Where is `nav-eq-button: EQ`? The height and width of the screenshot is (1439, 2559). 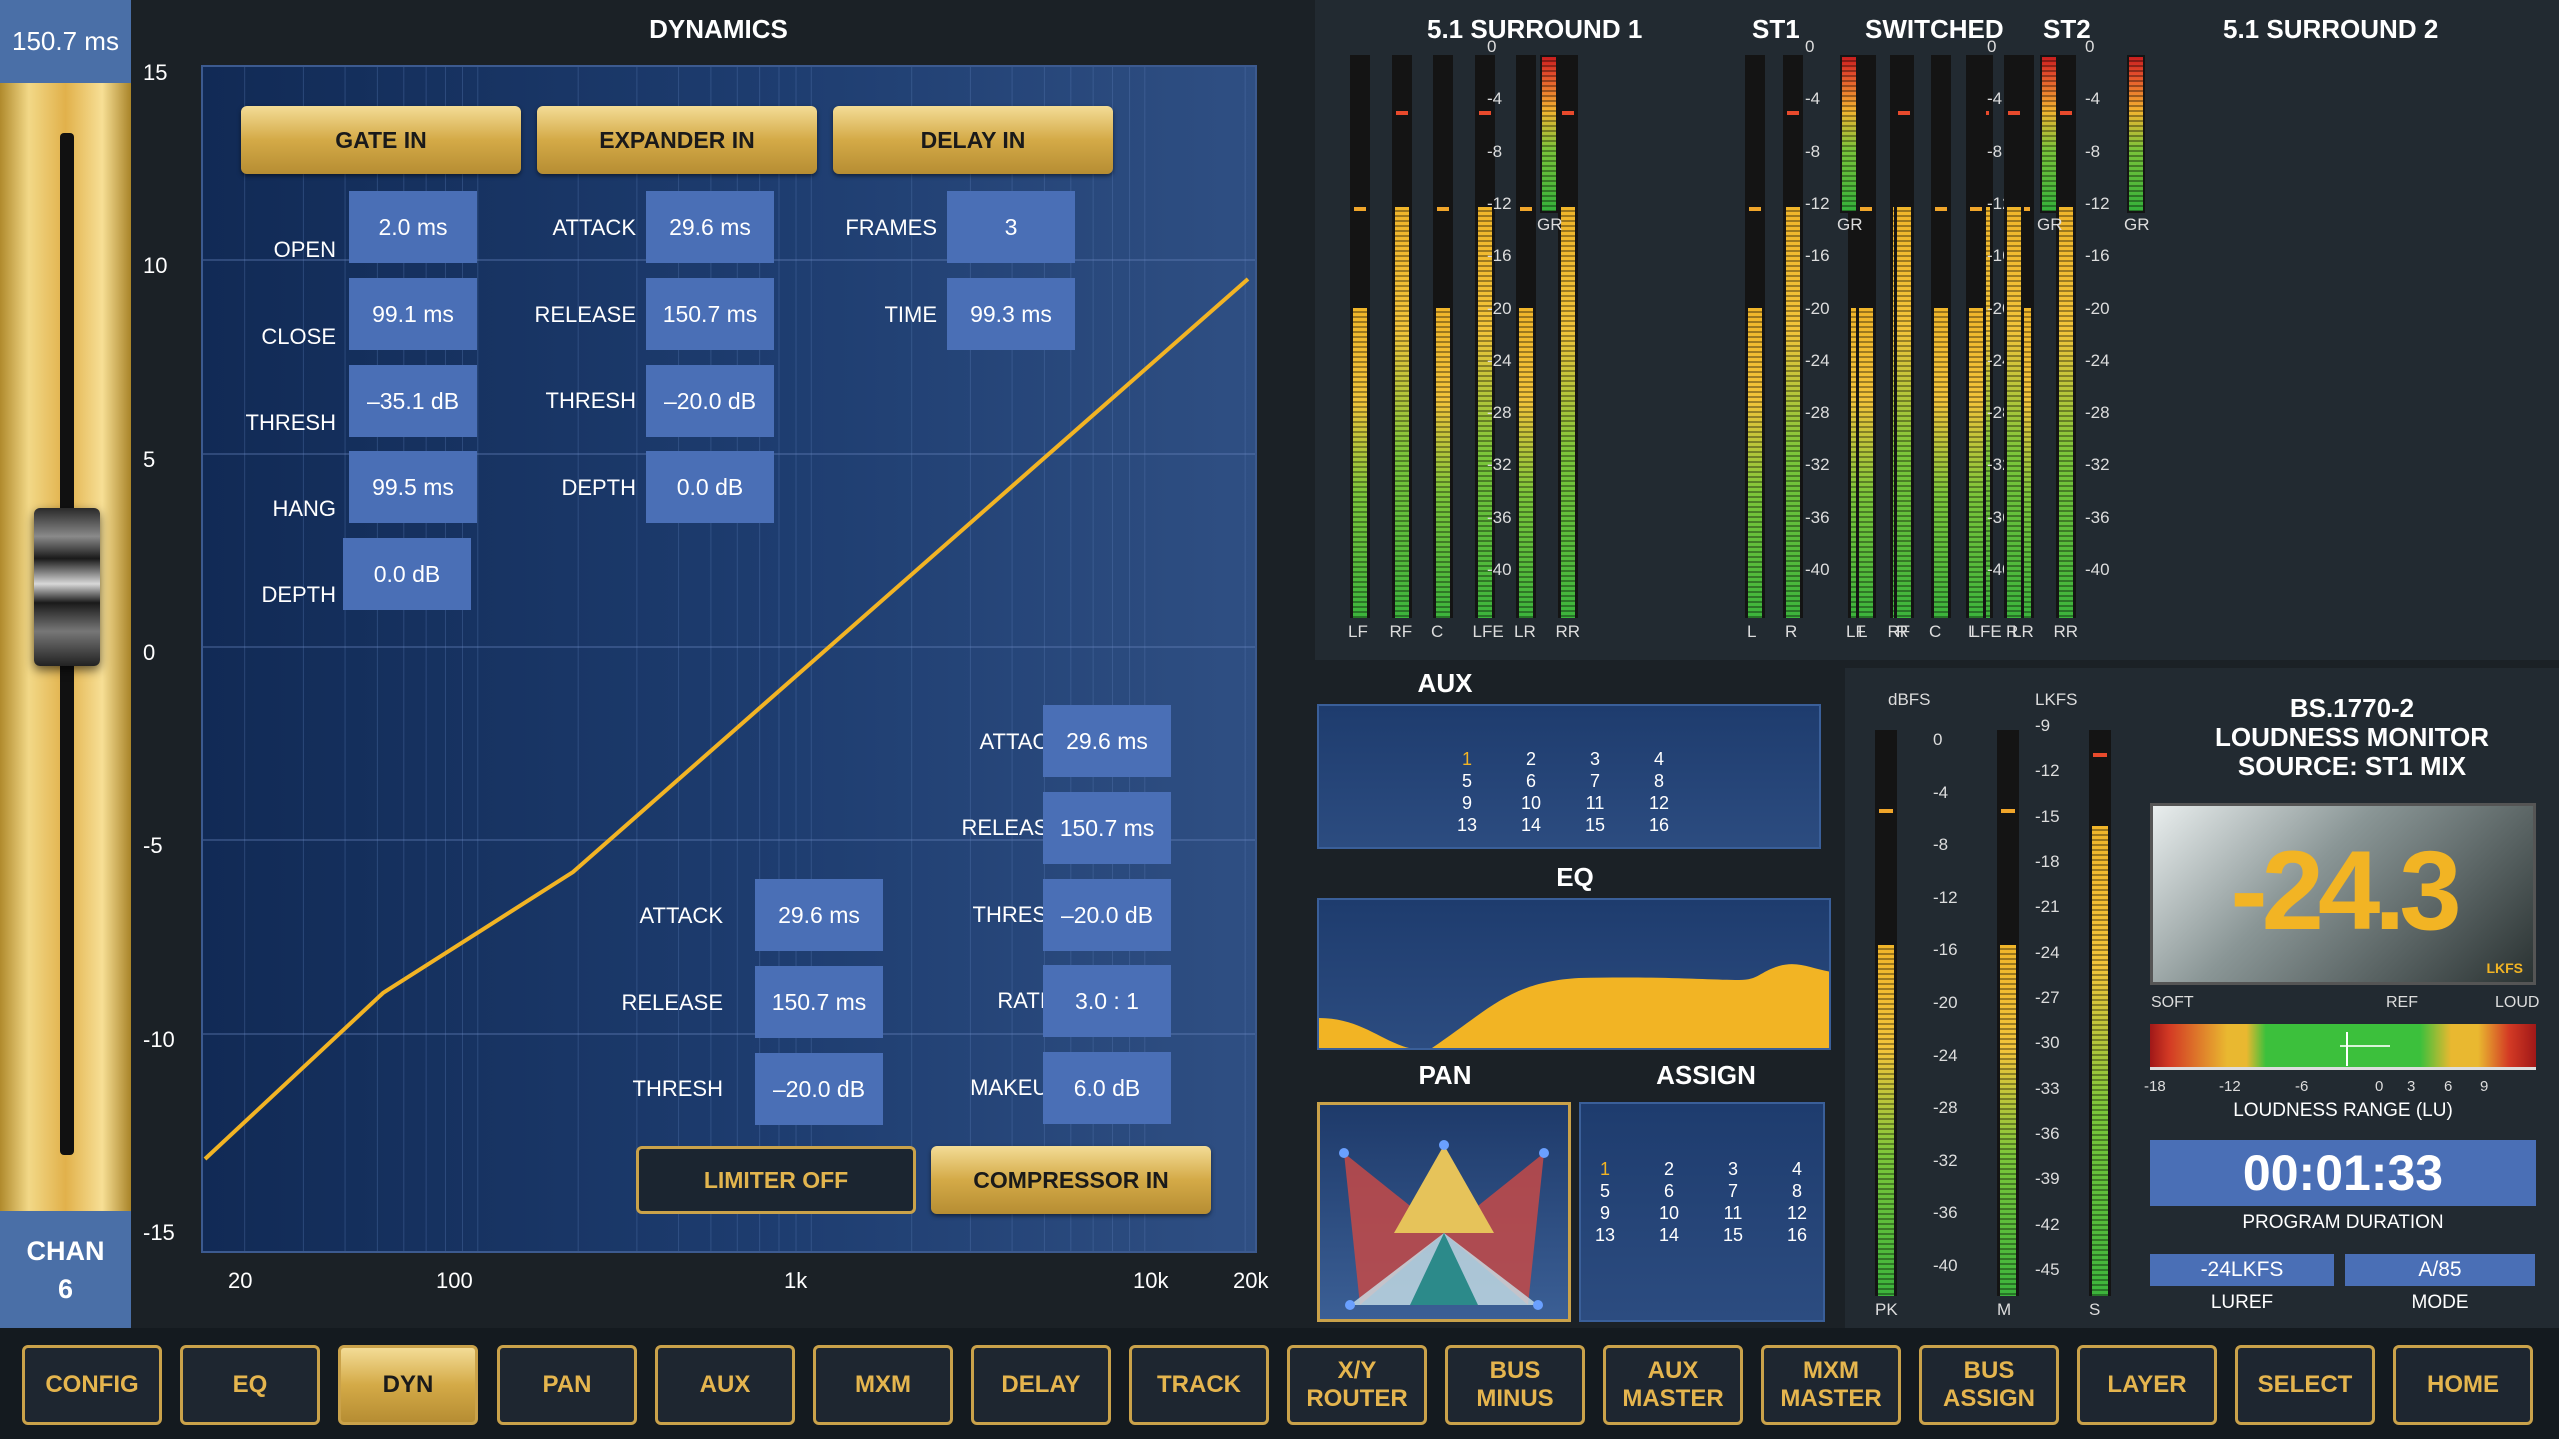
nav-eq-button: EQ is located at coordinates (250, 1385).